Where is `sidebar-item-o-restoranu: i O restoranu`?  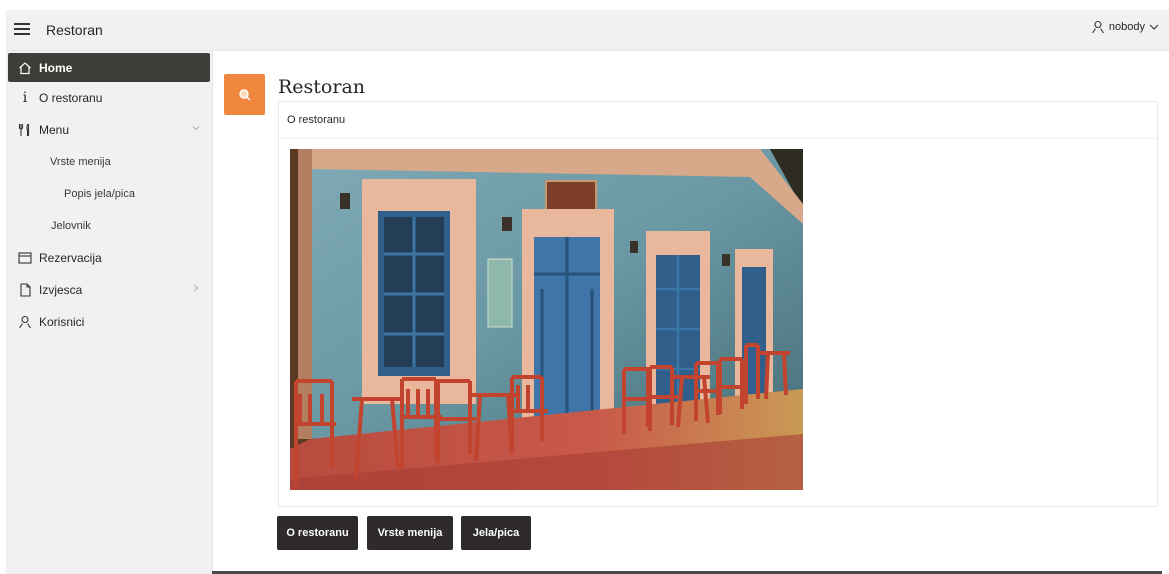 sidebar-item-o-restoranu: i O restoranu is located at coordinates (109, 98).